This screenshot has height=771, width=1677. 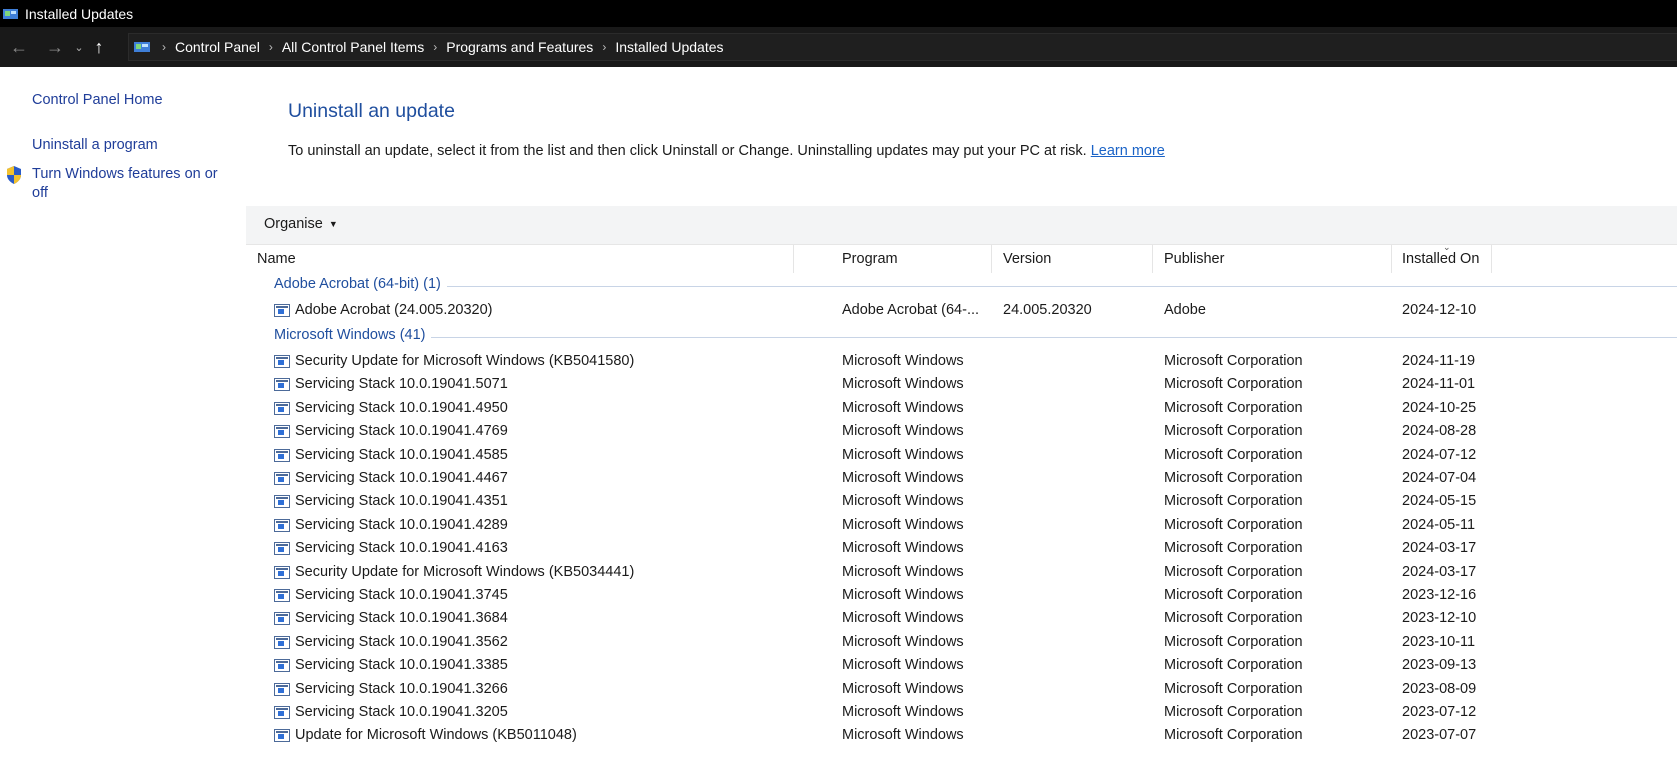 I want to click on learn-more-link: Learn more, so click(x=1128, y=151).